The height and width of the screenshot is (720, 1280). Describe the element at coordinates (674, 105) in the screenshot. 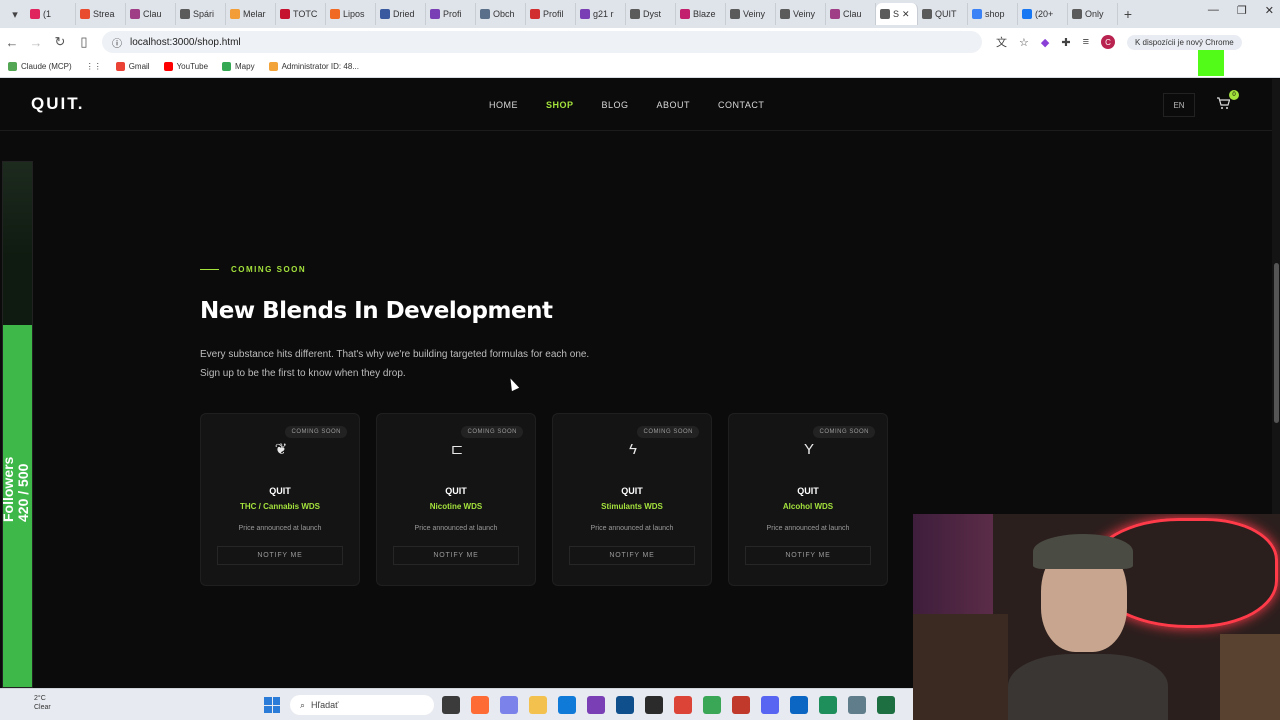

I see `nav-link-about: ABOUT` at that location.